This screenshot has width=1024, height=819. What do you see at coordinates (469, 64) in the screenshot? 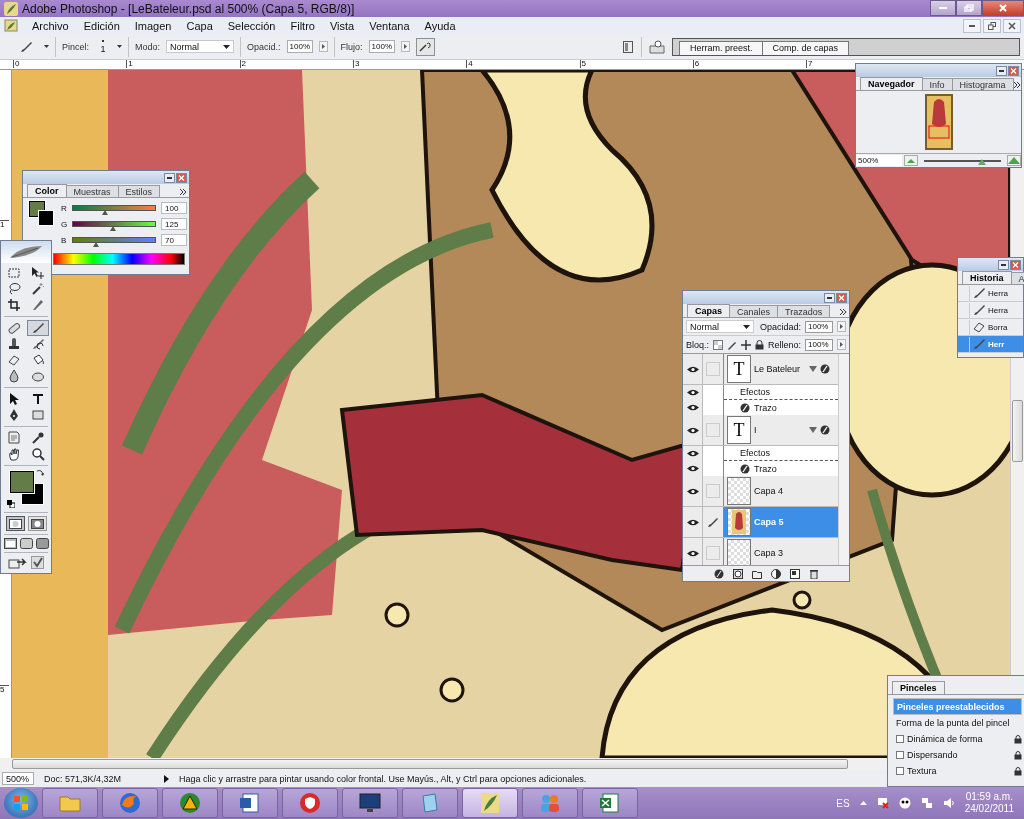
I see `ruler-label: 4` at bounding box center [469, 64].